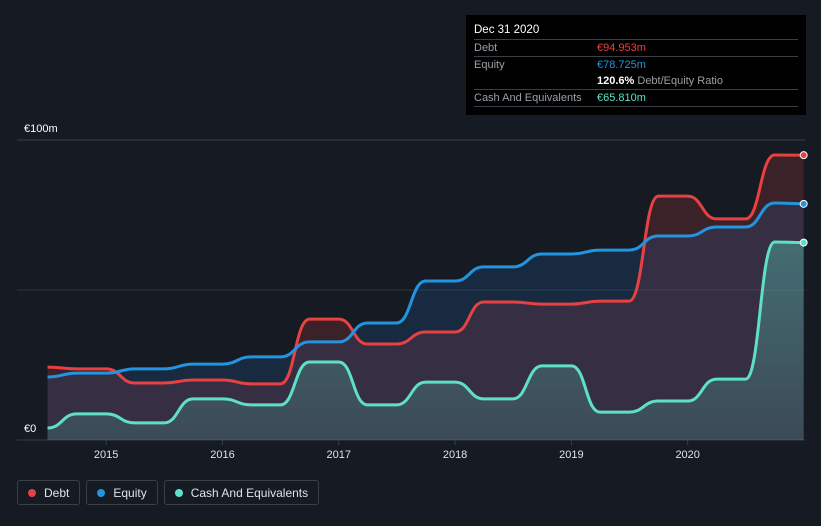 Image resolution: width=821 pixels, height=526 pixels. What do you see at coordinates (30, 429) in the screenshot?
I see `y-tick-label: €0` at bounding box center [30, 429].